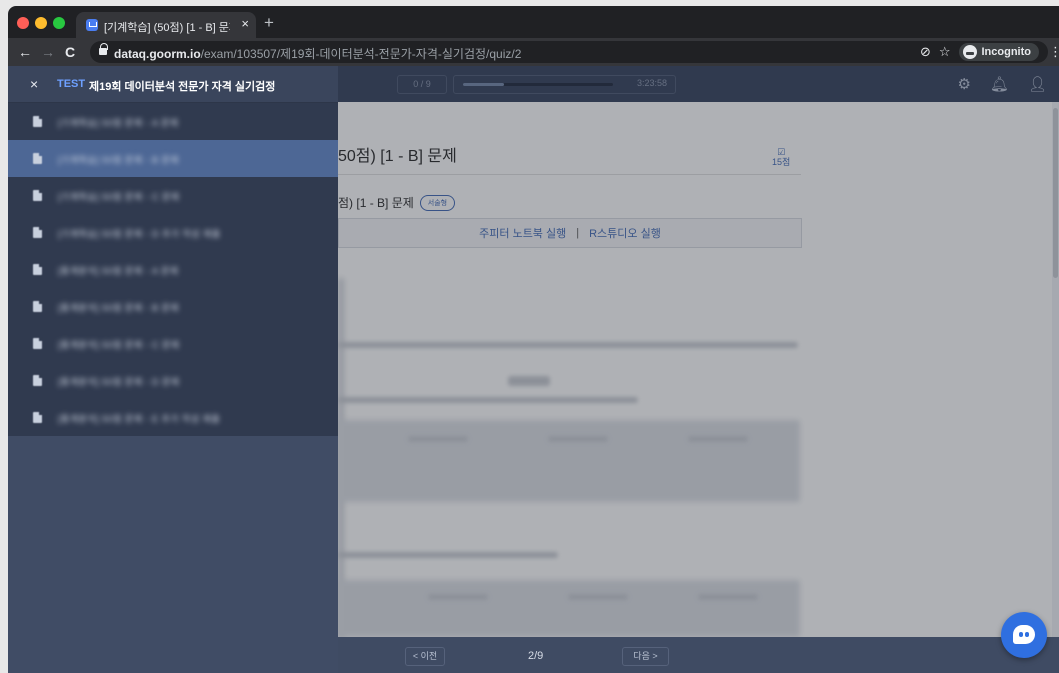 The height and width of the screenshot is (673, 1059). What do you see at coordinates (34, 84) in the screenshot?
I see `drawer-close-icon: ×` at bounding box center [34, 84].